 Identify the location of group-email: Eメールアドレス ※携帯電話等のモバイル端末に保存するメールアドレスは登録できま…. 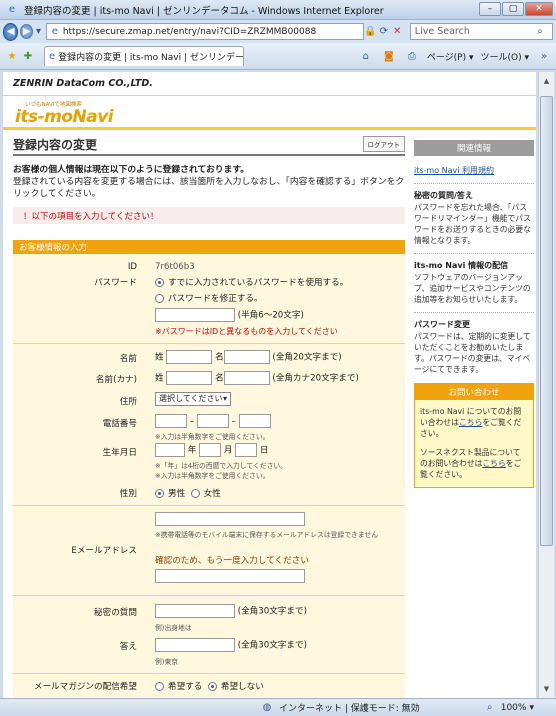
(209, 551).